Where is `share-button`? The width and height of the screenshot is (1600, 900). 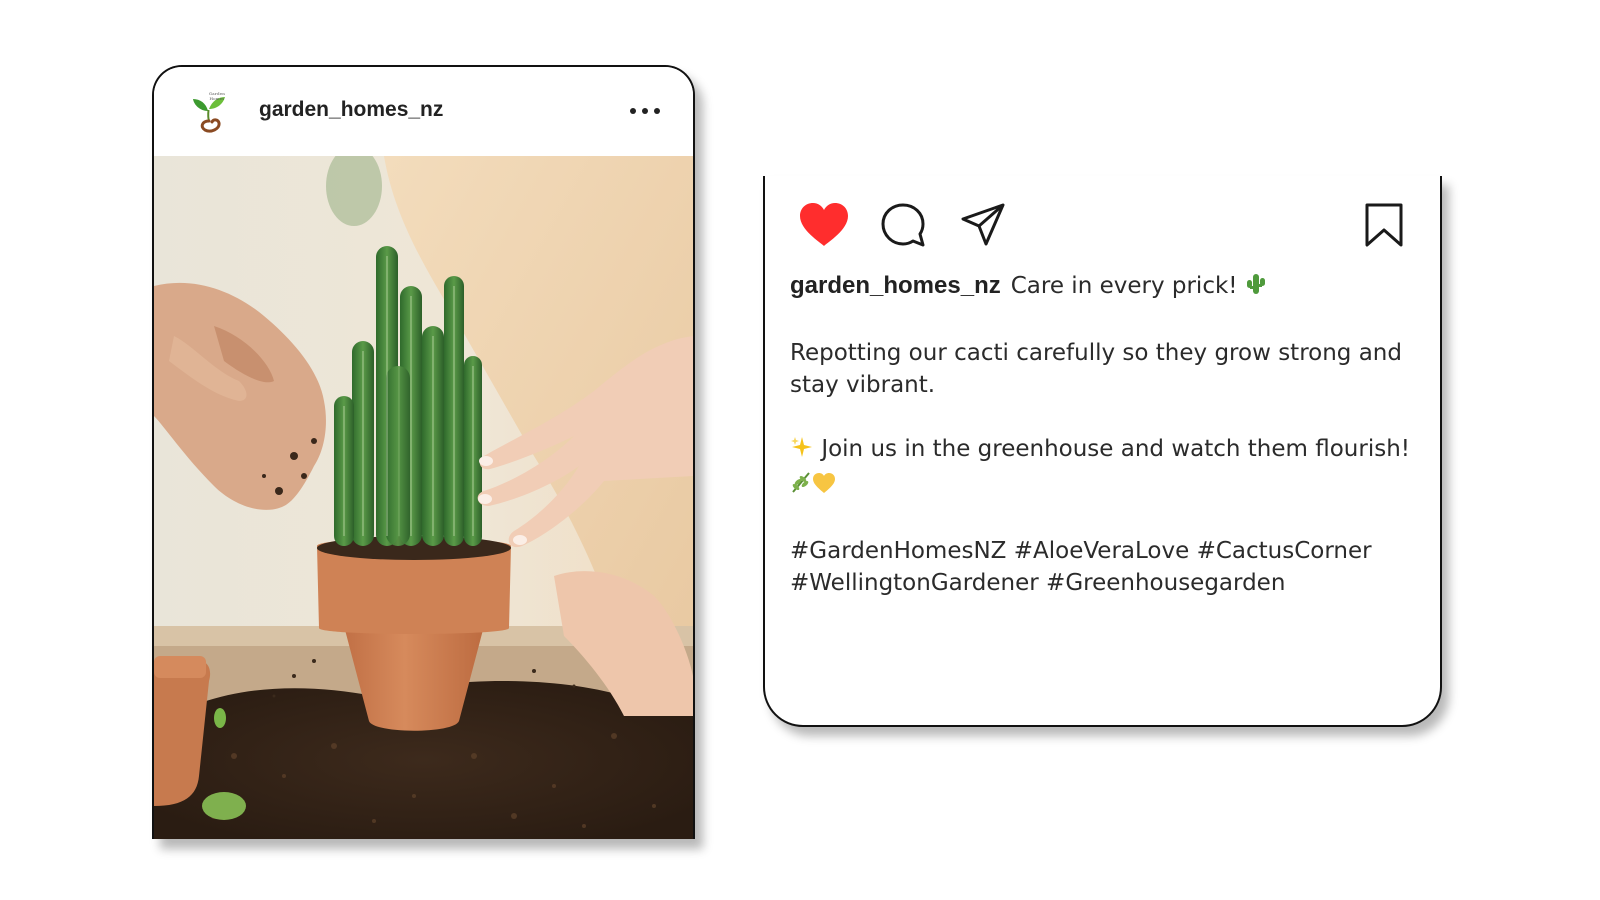 share-button is located at coordinates (983, 225).